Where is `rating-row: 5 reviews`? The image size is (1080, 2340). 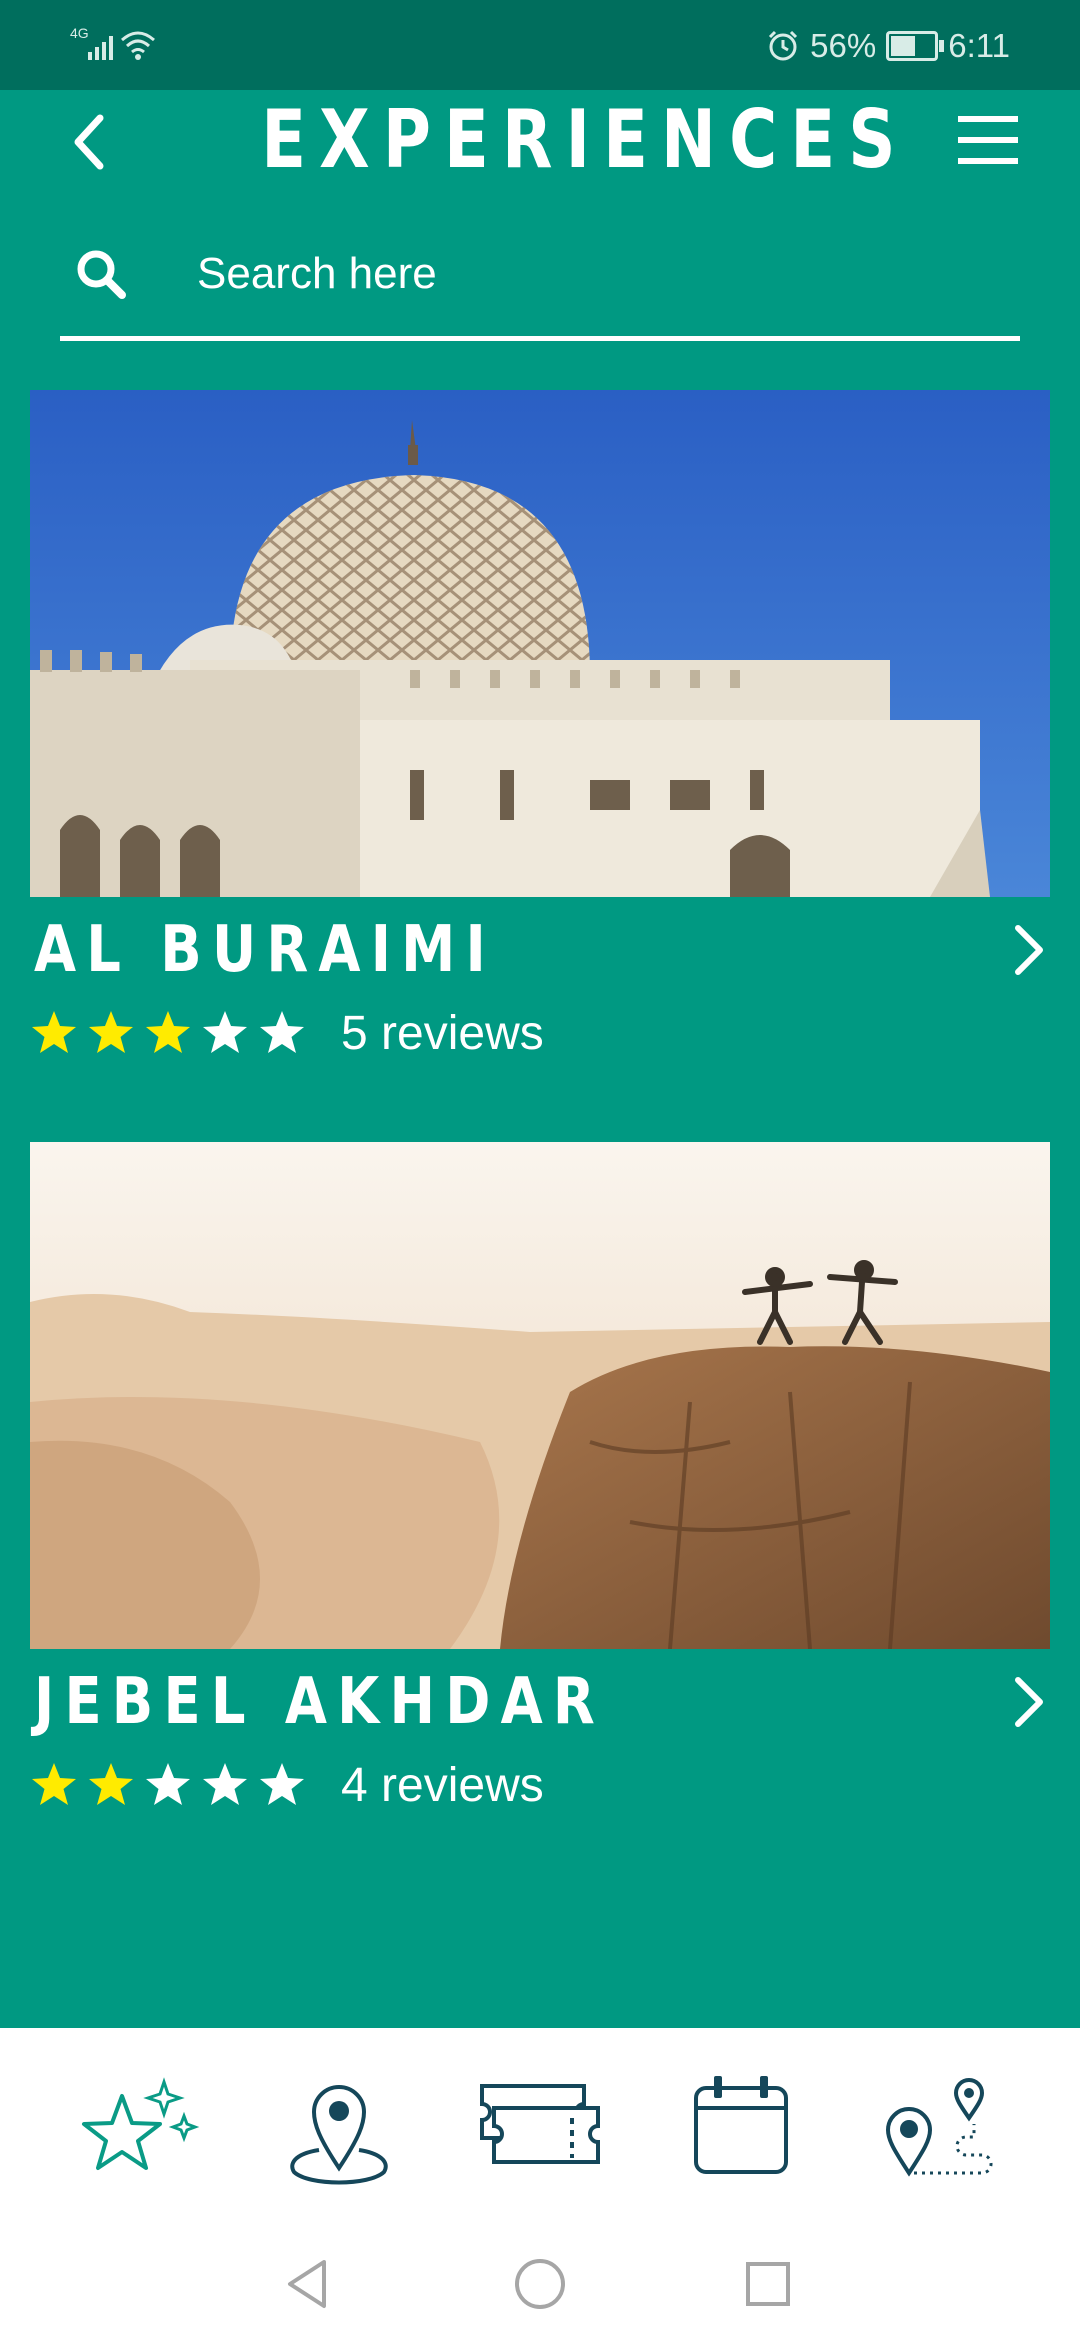 rating-row: 5 reviews is located at coordinates (287, 1033).